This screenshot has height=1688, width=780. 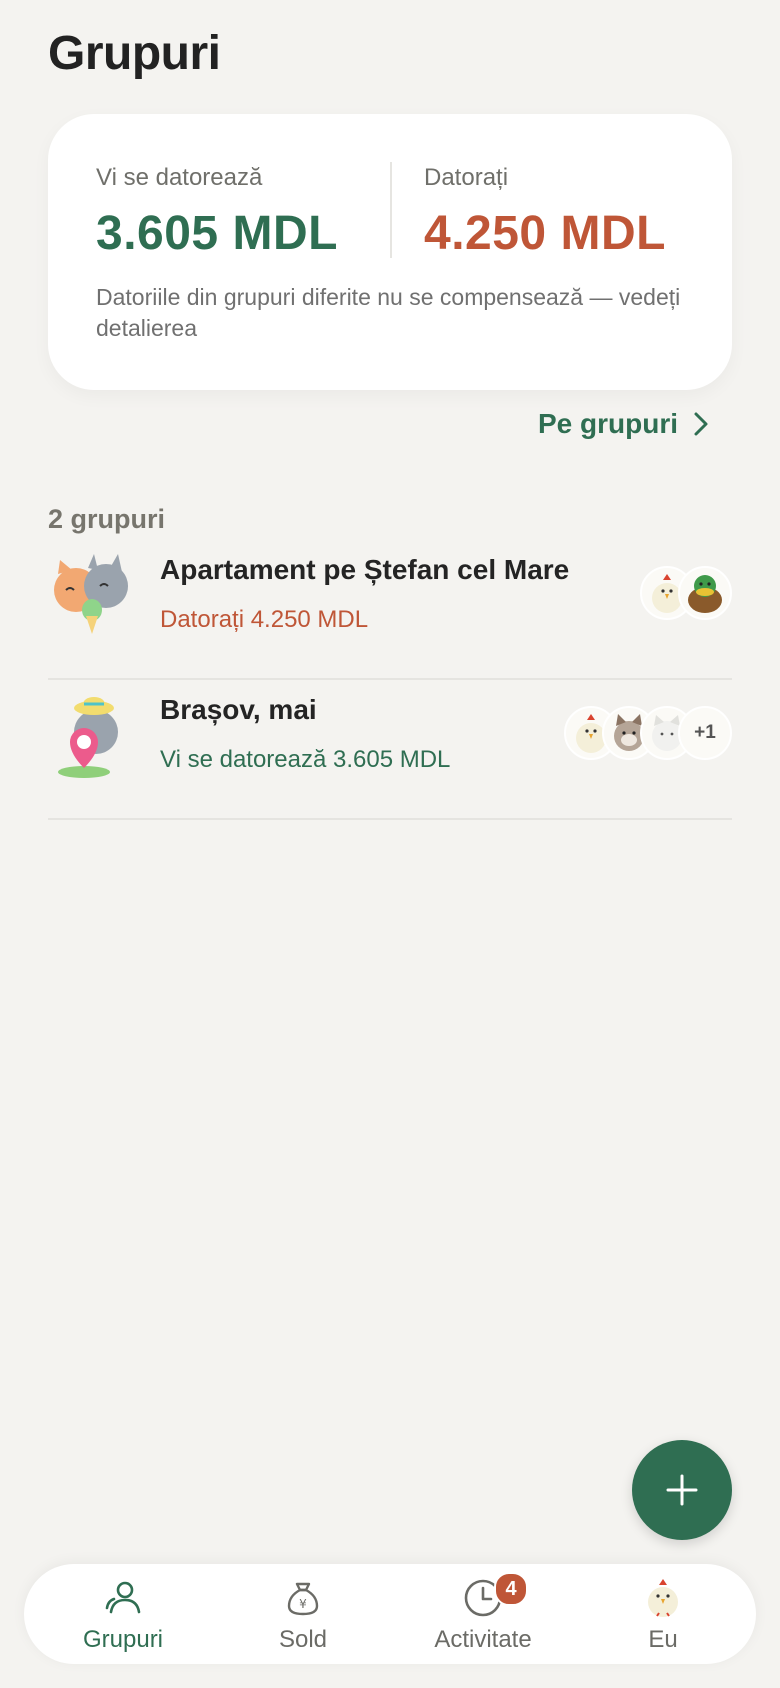 What do you see at coordinates (238, 709) in the screenshot?
I see `group-name: Brașov, mai` at bounding box center [238, 709].